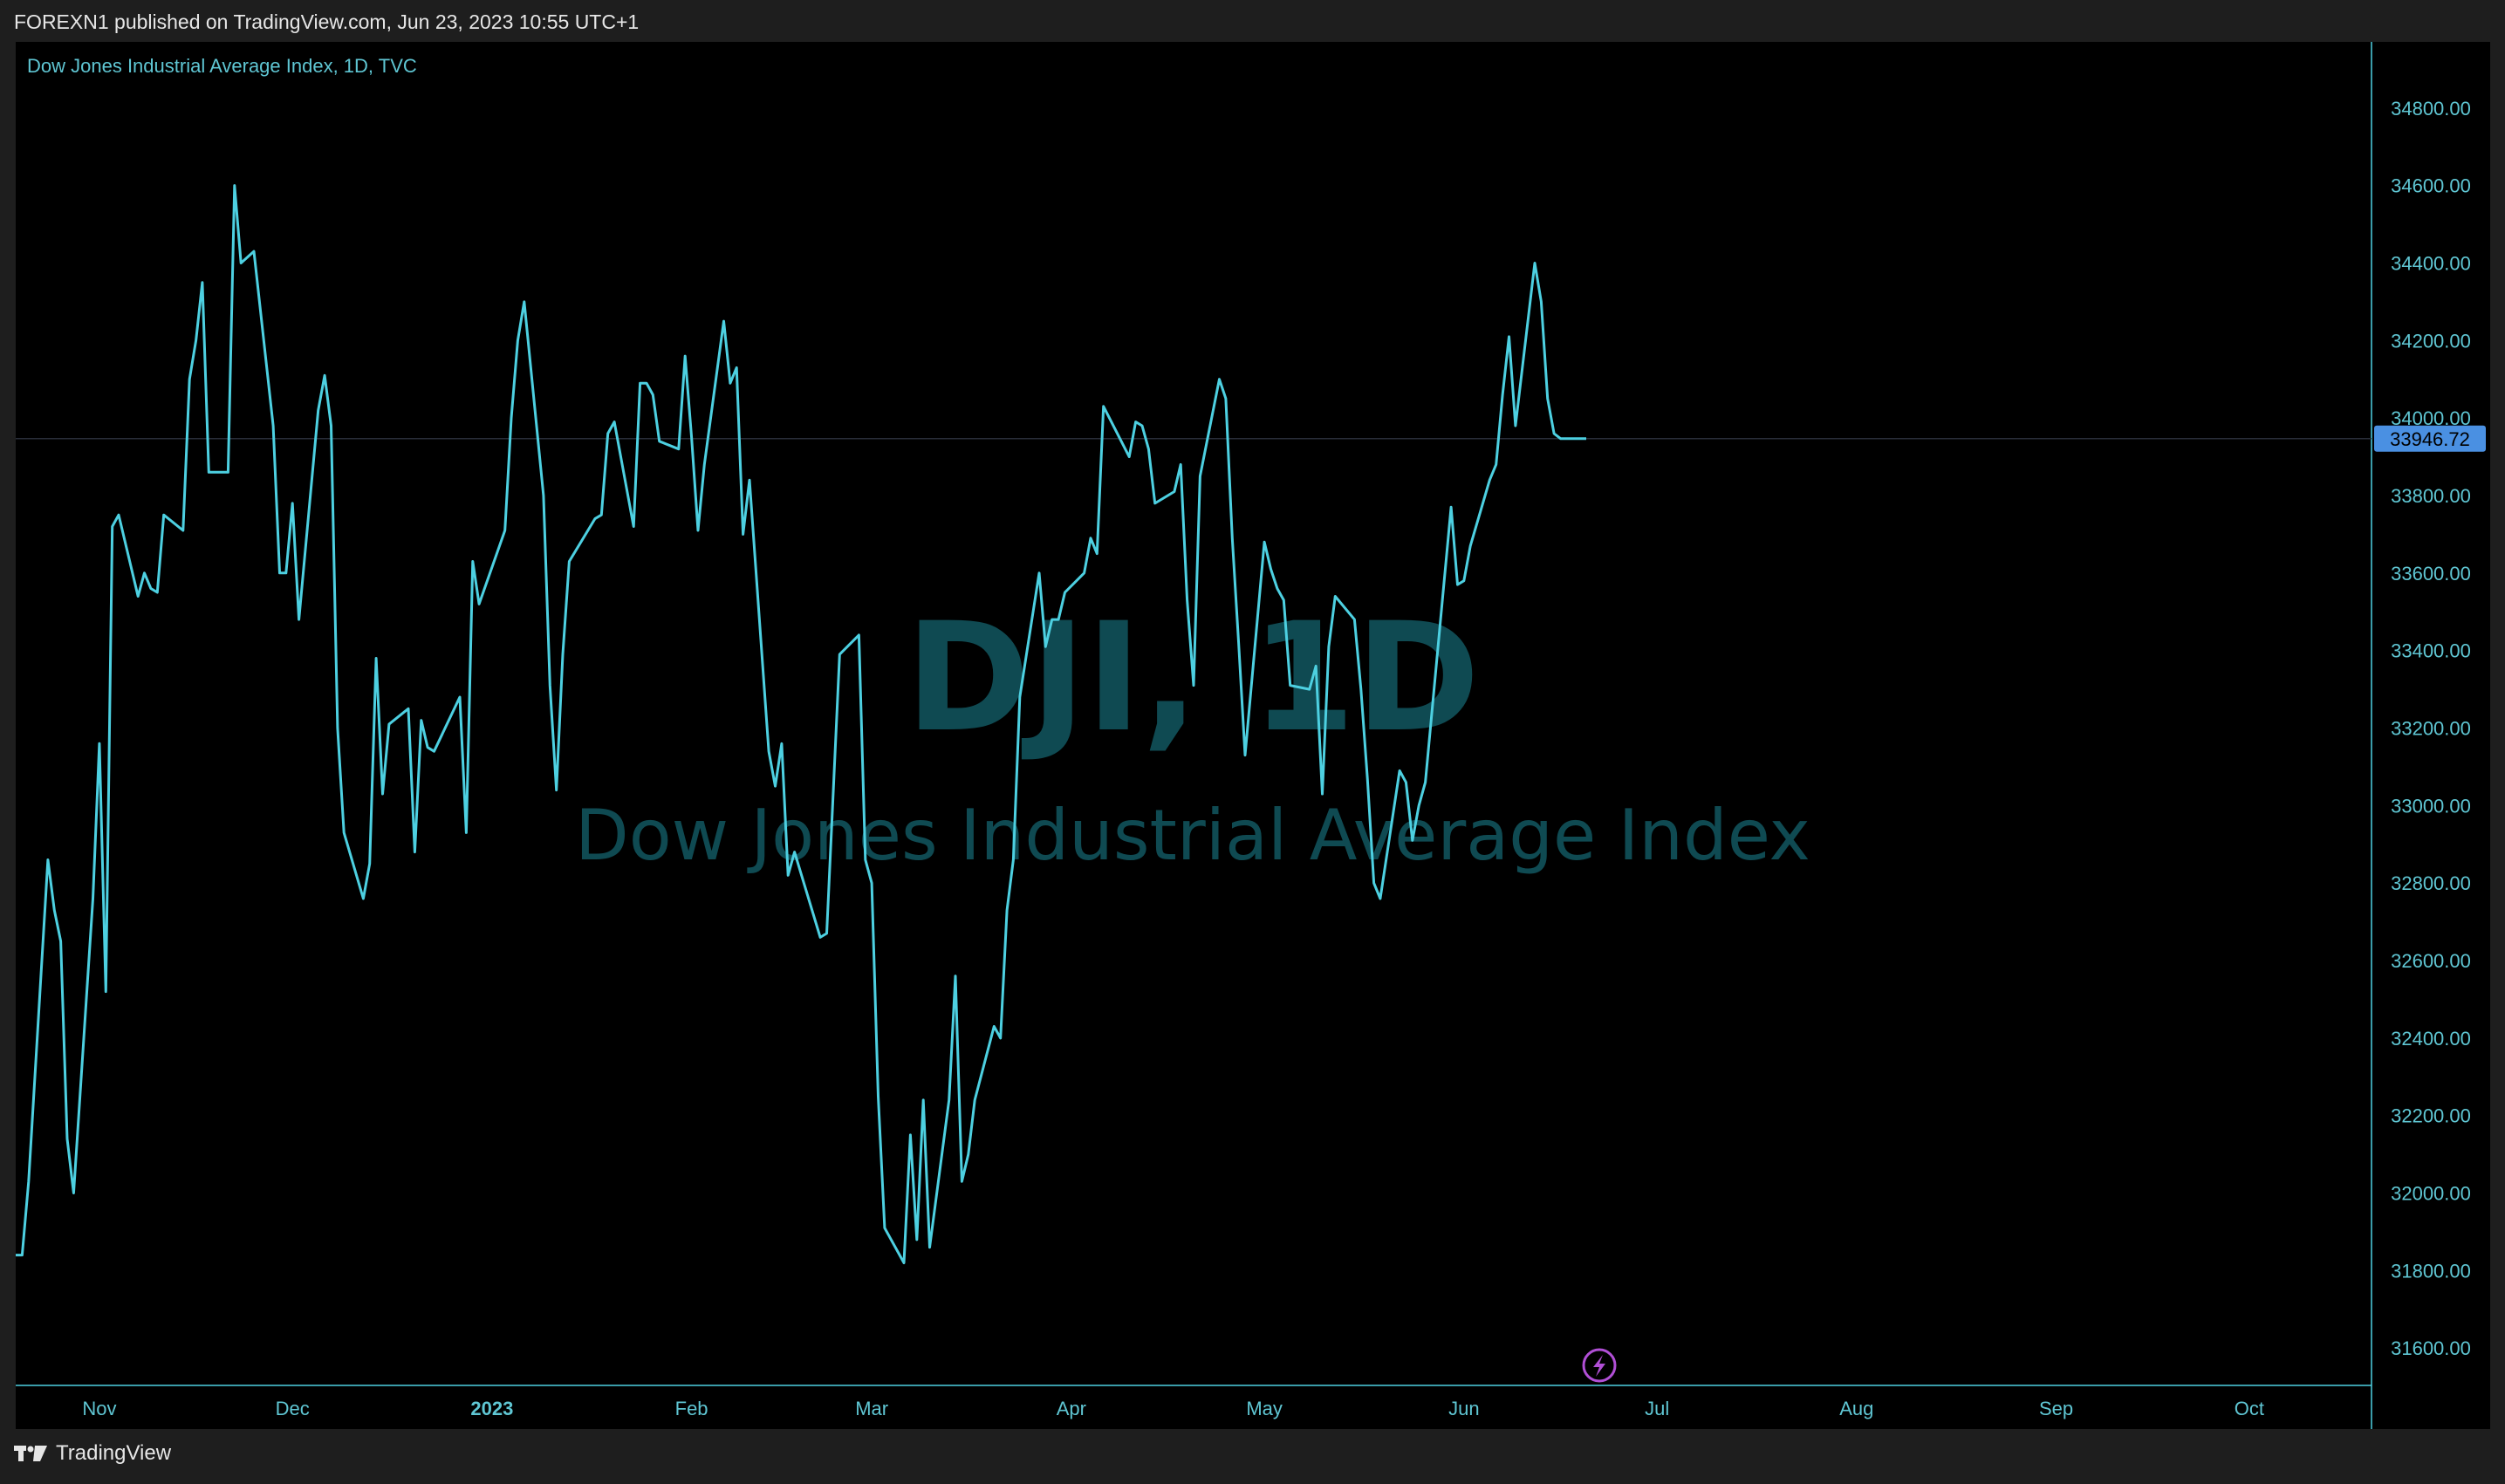 The image size is (2505, 1484). Describe the element at coordinates (1173, 1408) in the screenshot. I see `x-axis: Nov Dec 2023 Feb Mar Apr May Jun Jul Aug Sep Oct` at that location.